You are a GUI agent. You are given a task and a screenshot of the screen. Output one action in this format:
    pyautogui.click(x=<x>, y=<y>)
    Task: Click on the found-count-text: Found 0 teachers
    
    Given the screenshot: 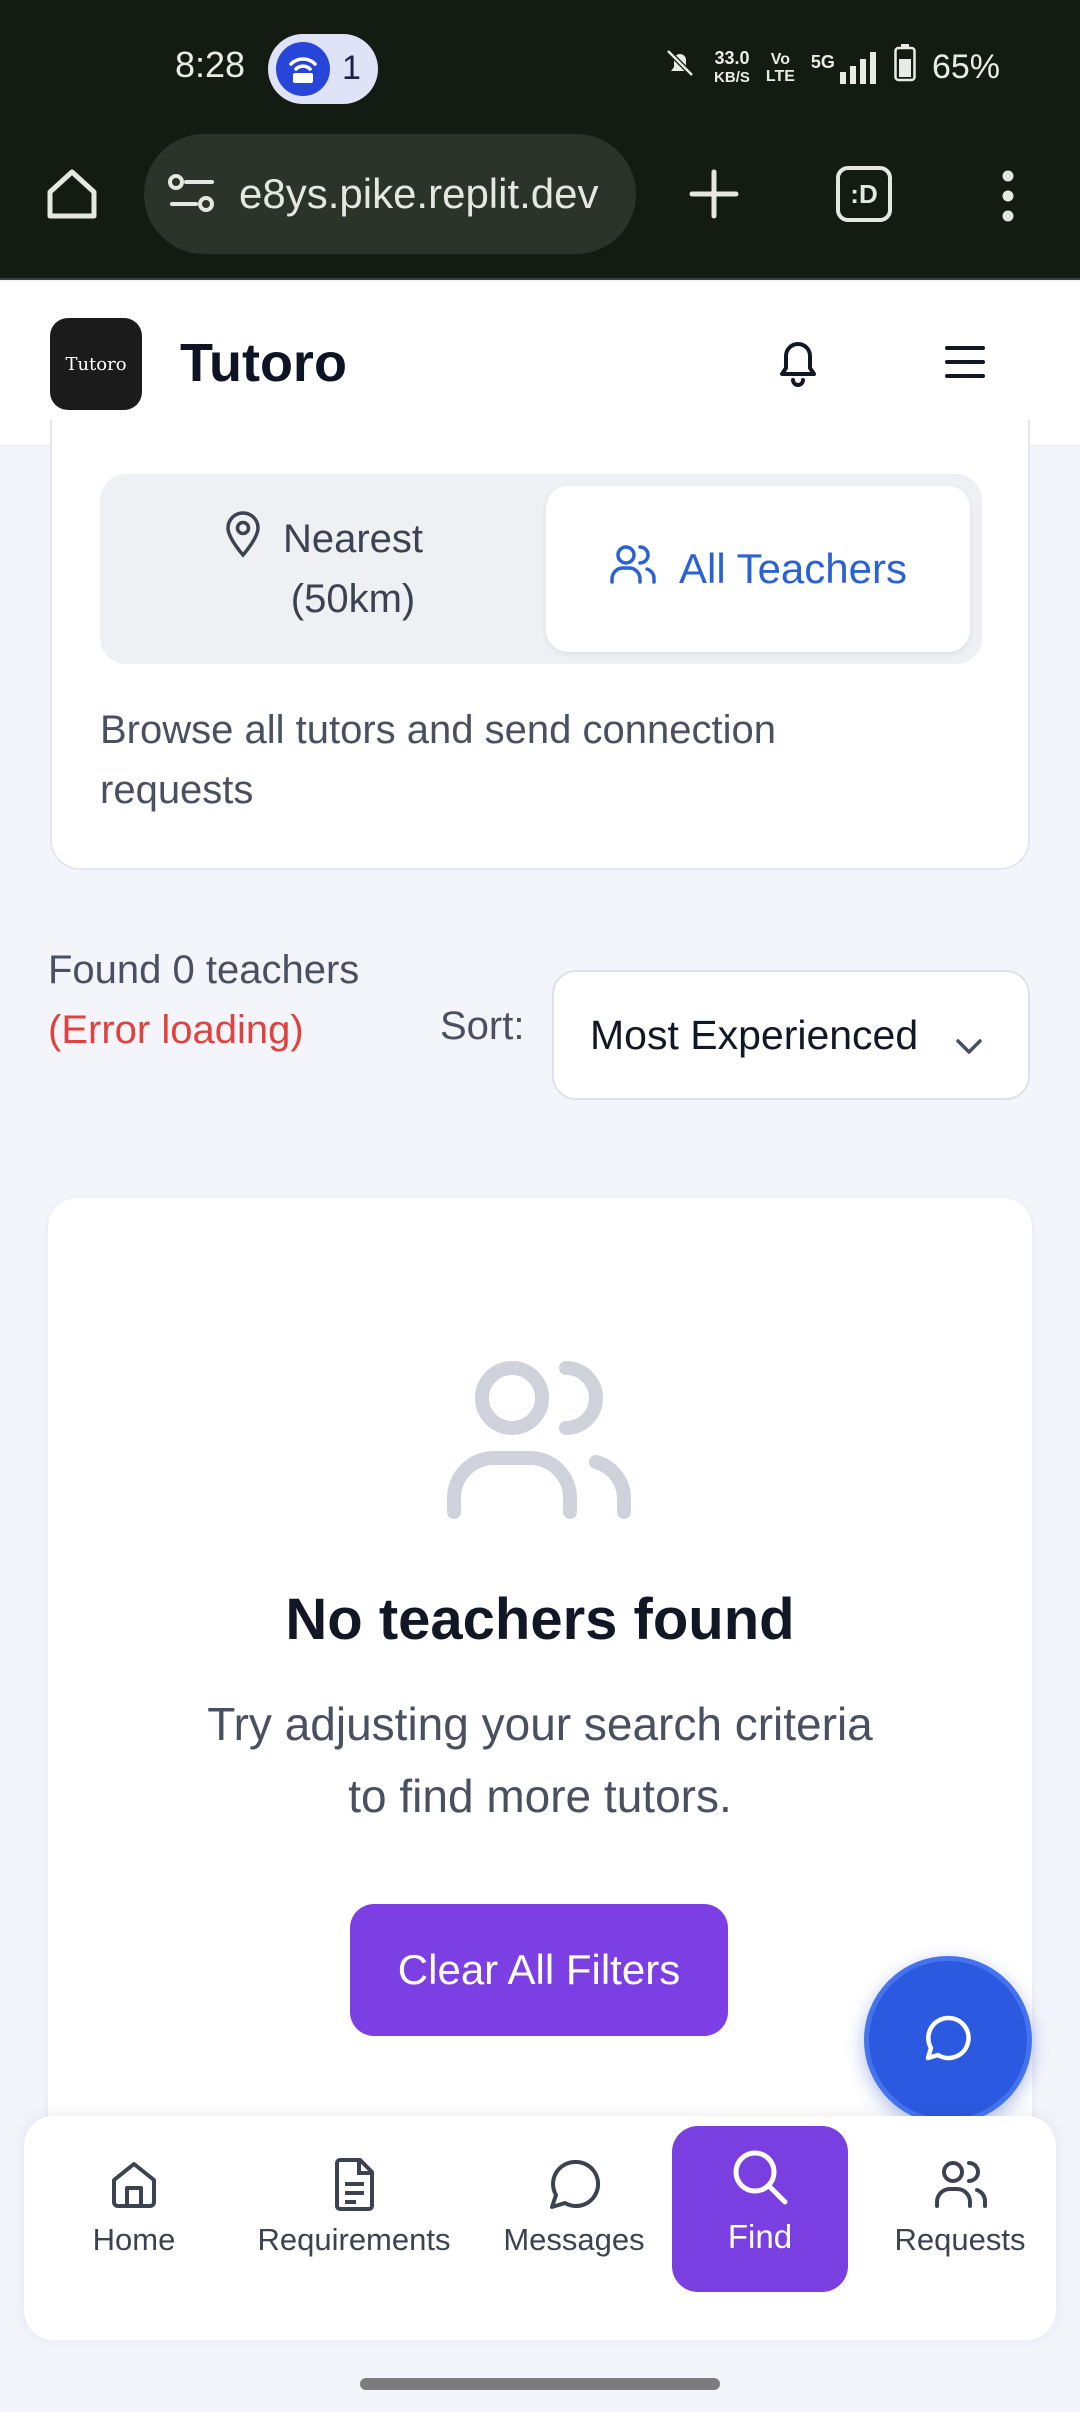 What is the action you would take?
    pyautogui.click(x=204, y=970)
    